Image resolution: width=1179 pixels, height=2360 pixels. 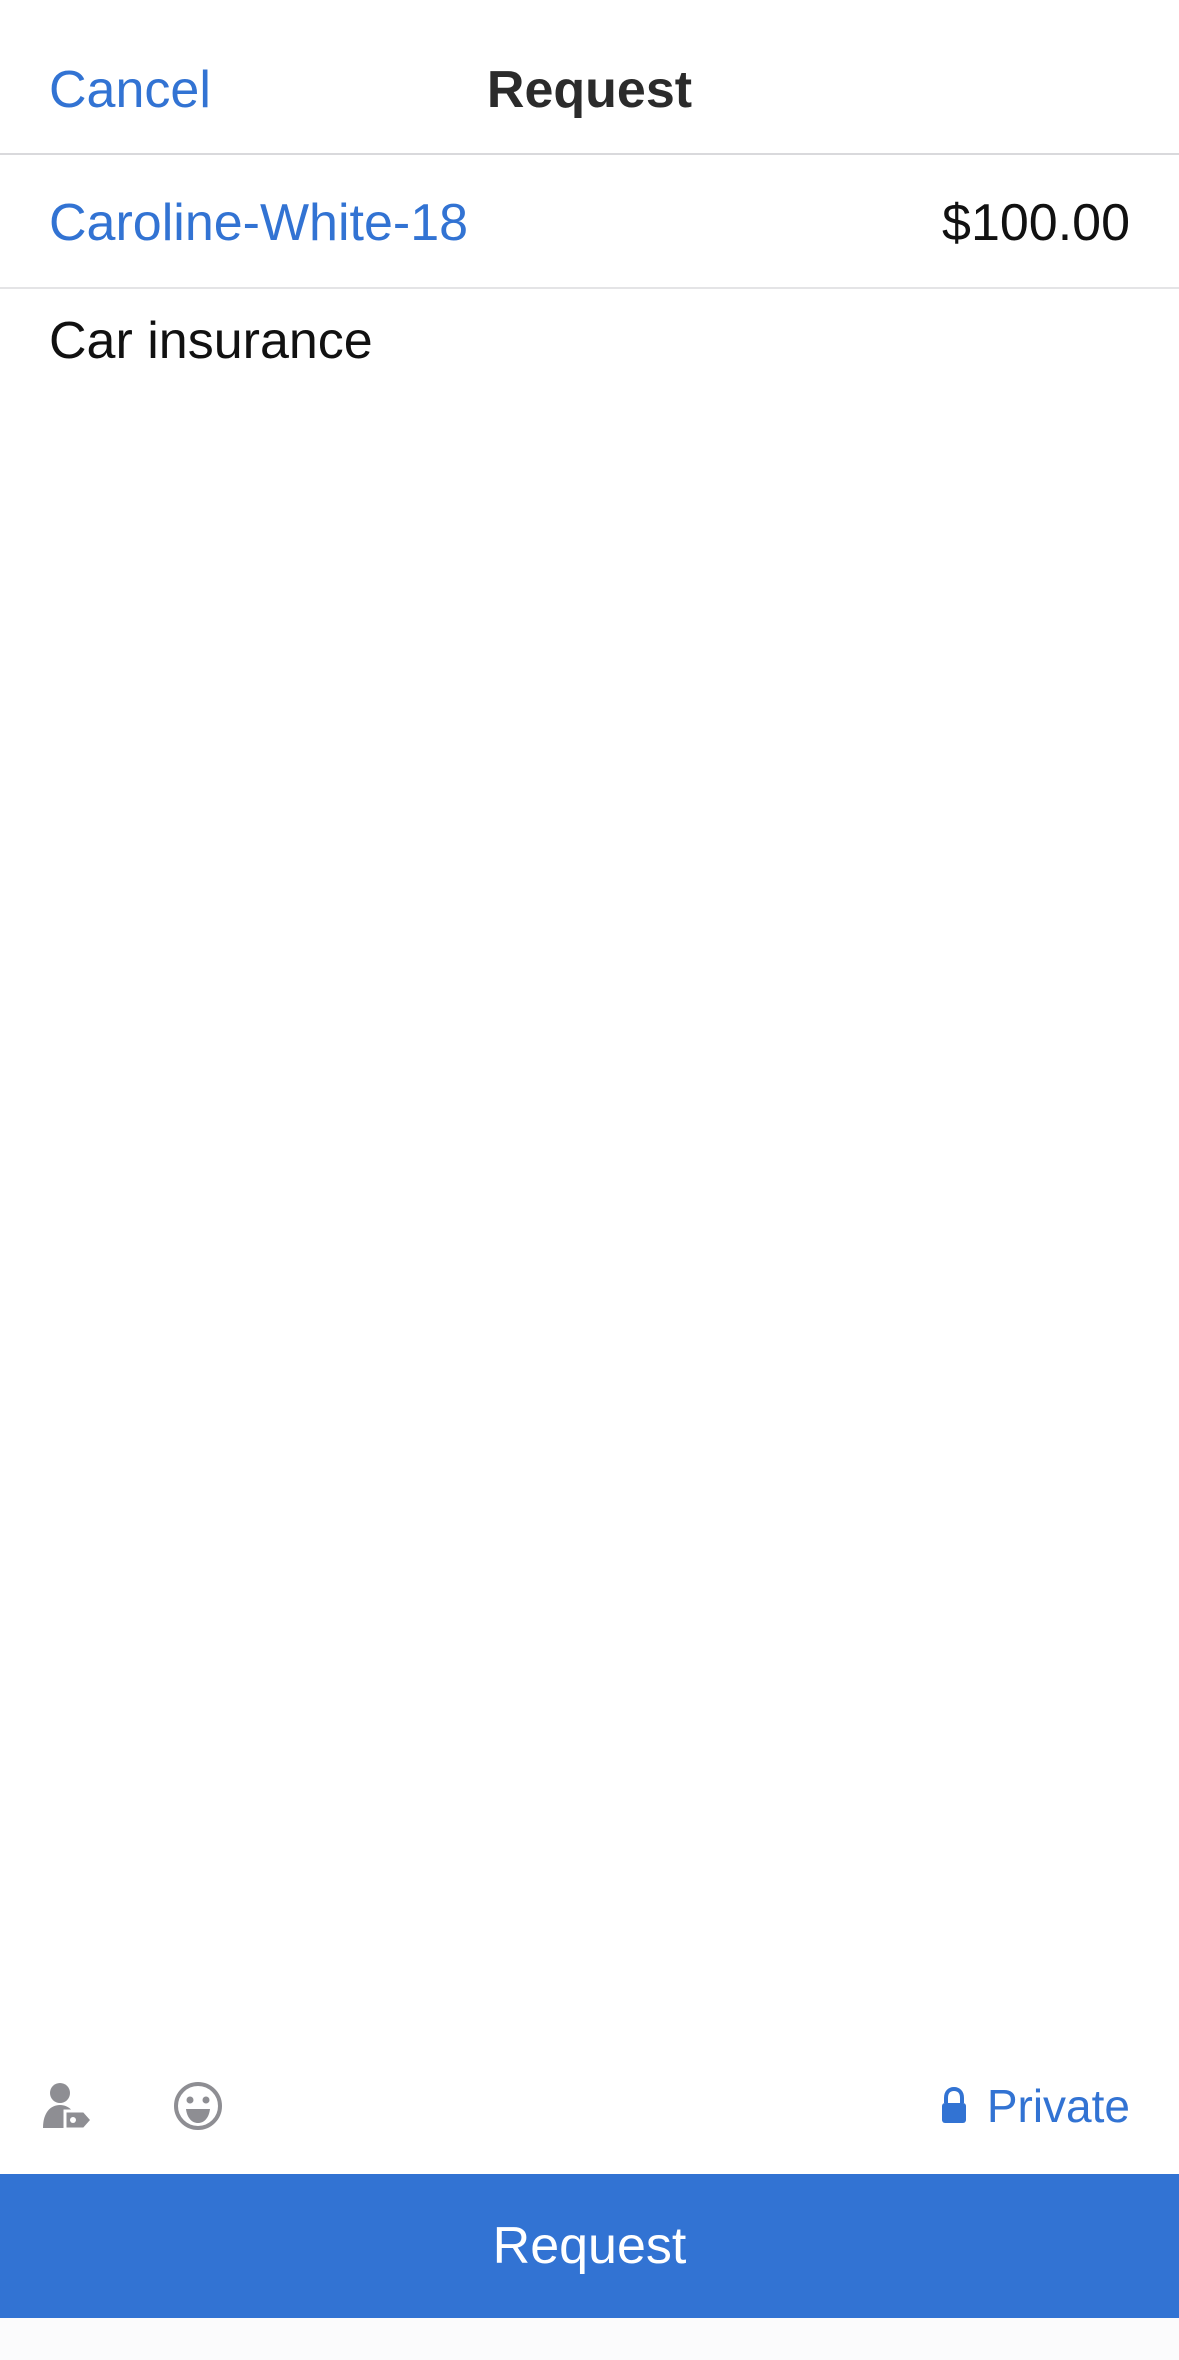 What do you see at coordinates (589, 2339) in the screenshot?
I see `home-indicator-area` at bounding box center [589, 2339].